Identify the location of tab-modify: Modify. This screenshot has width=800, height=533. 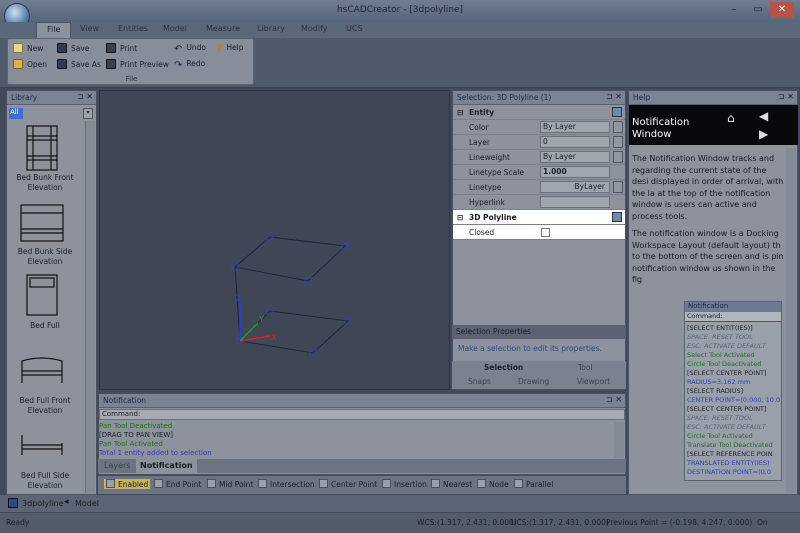
(314, 28).